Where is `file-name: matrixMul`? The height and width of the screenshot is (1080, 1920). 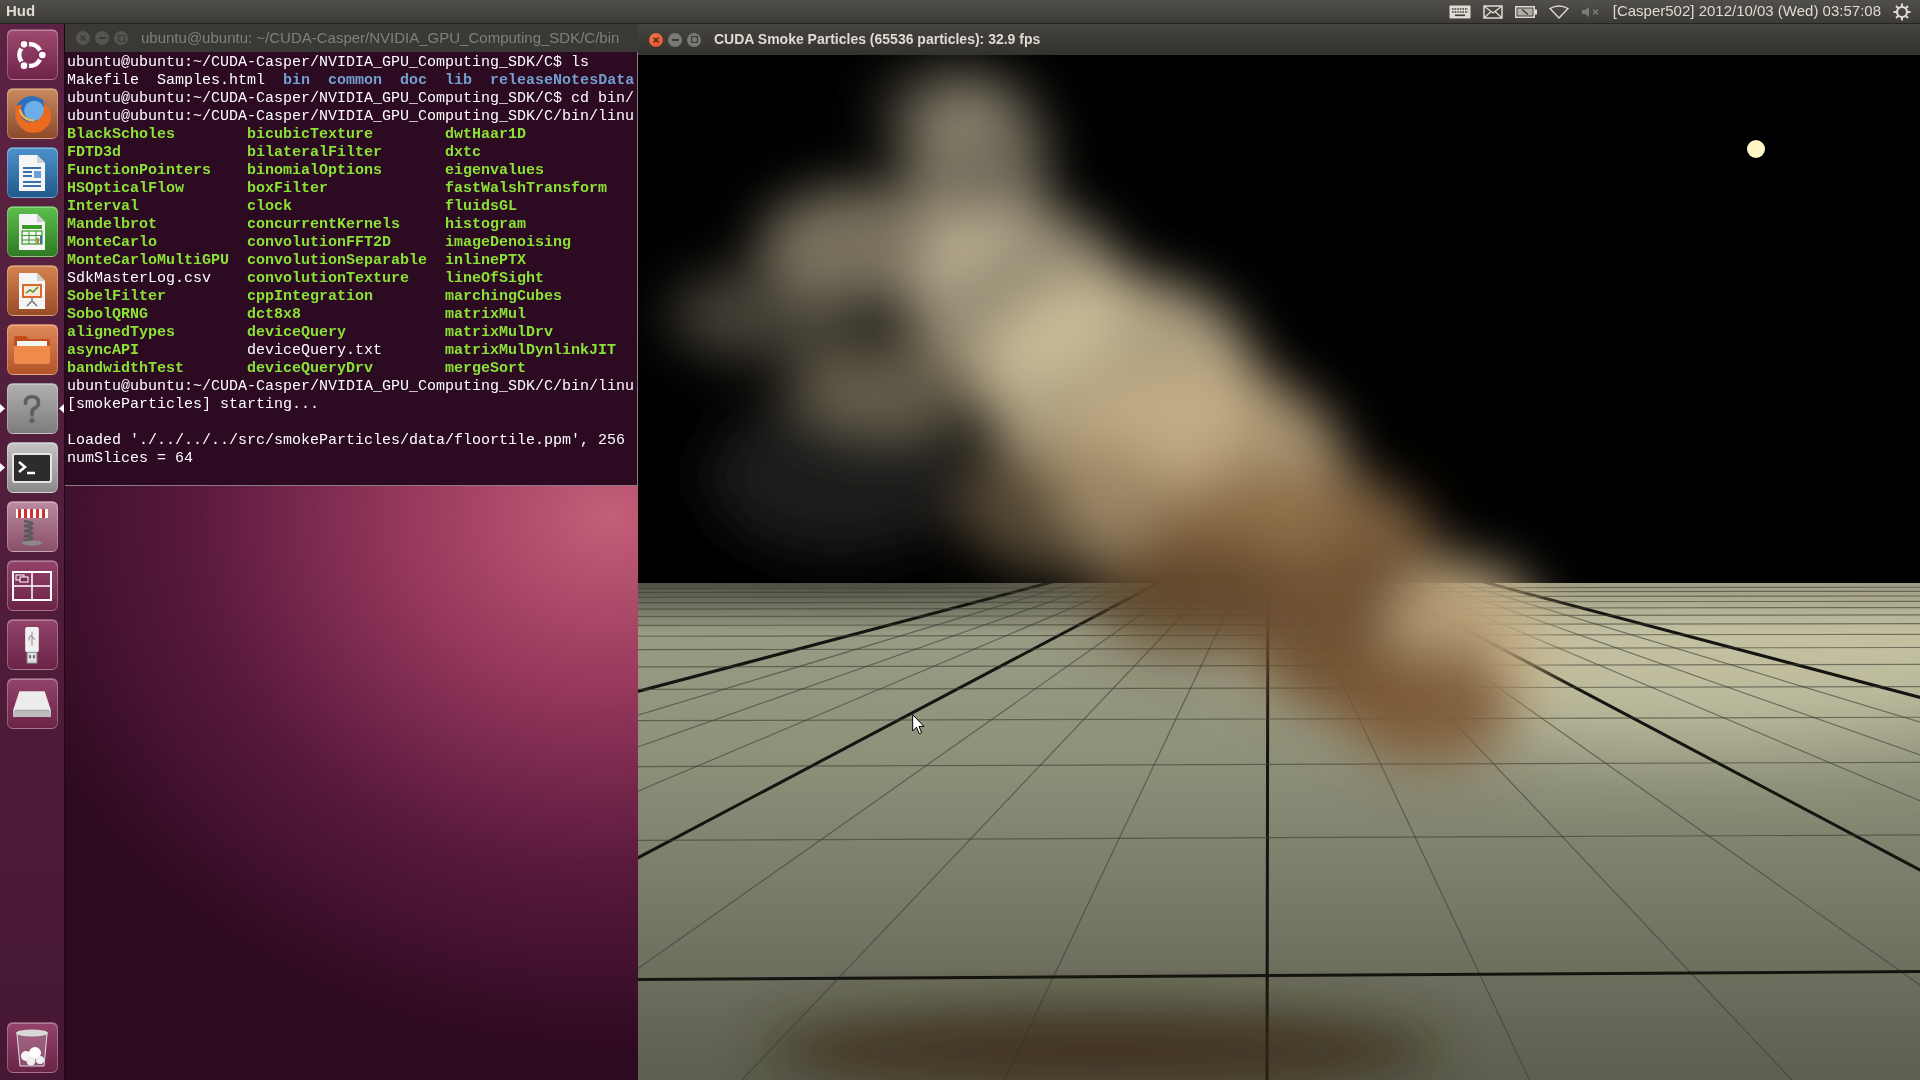 file-name: matrixMul is located at coordinates (486, 314).